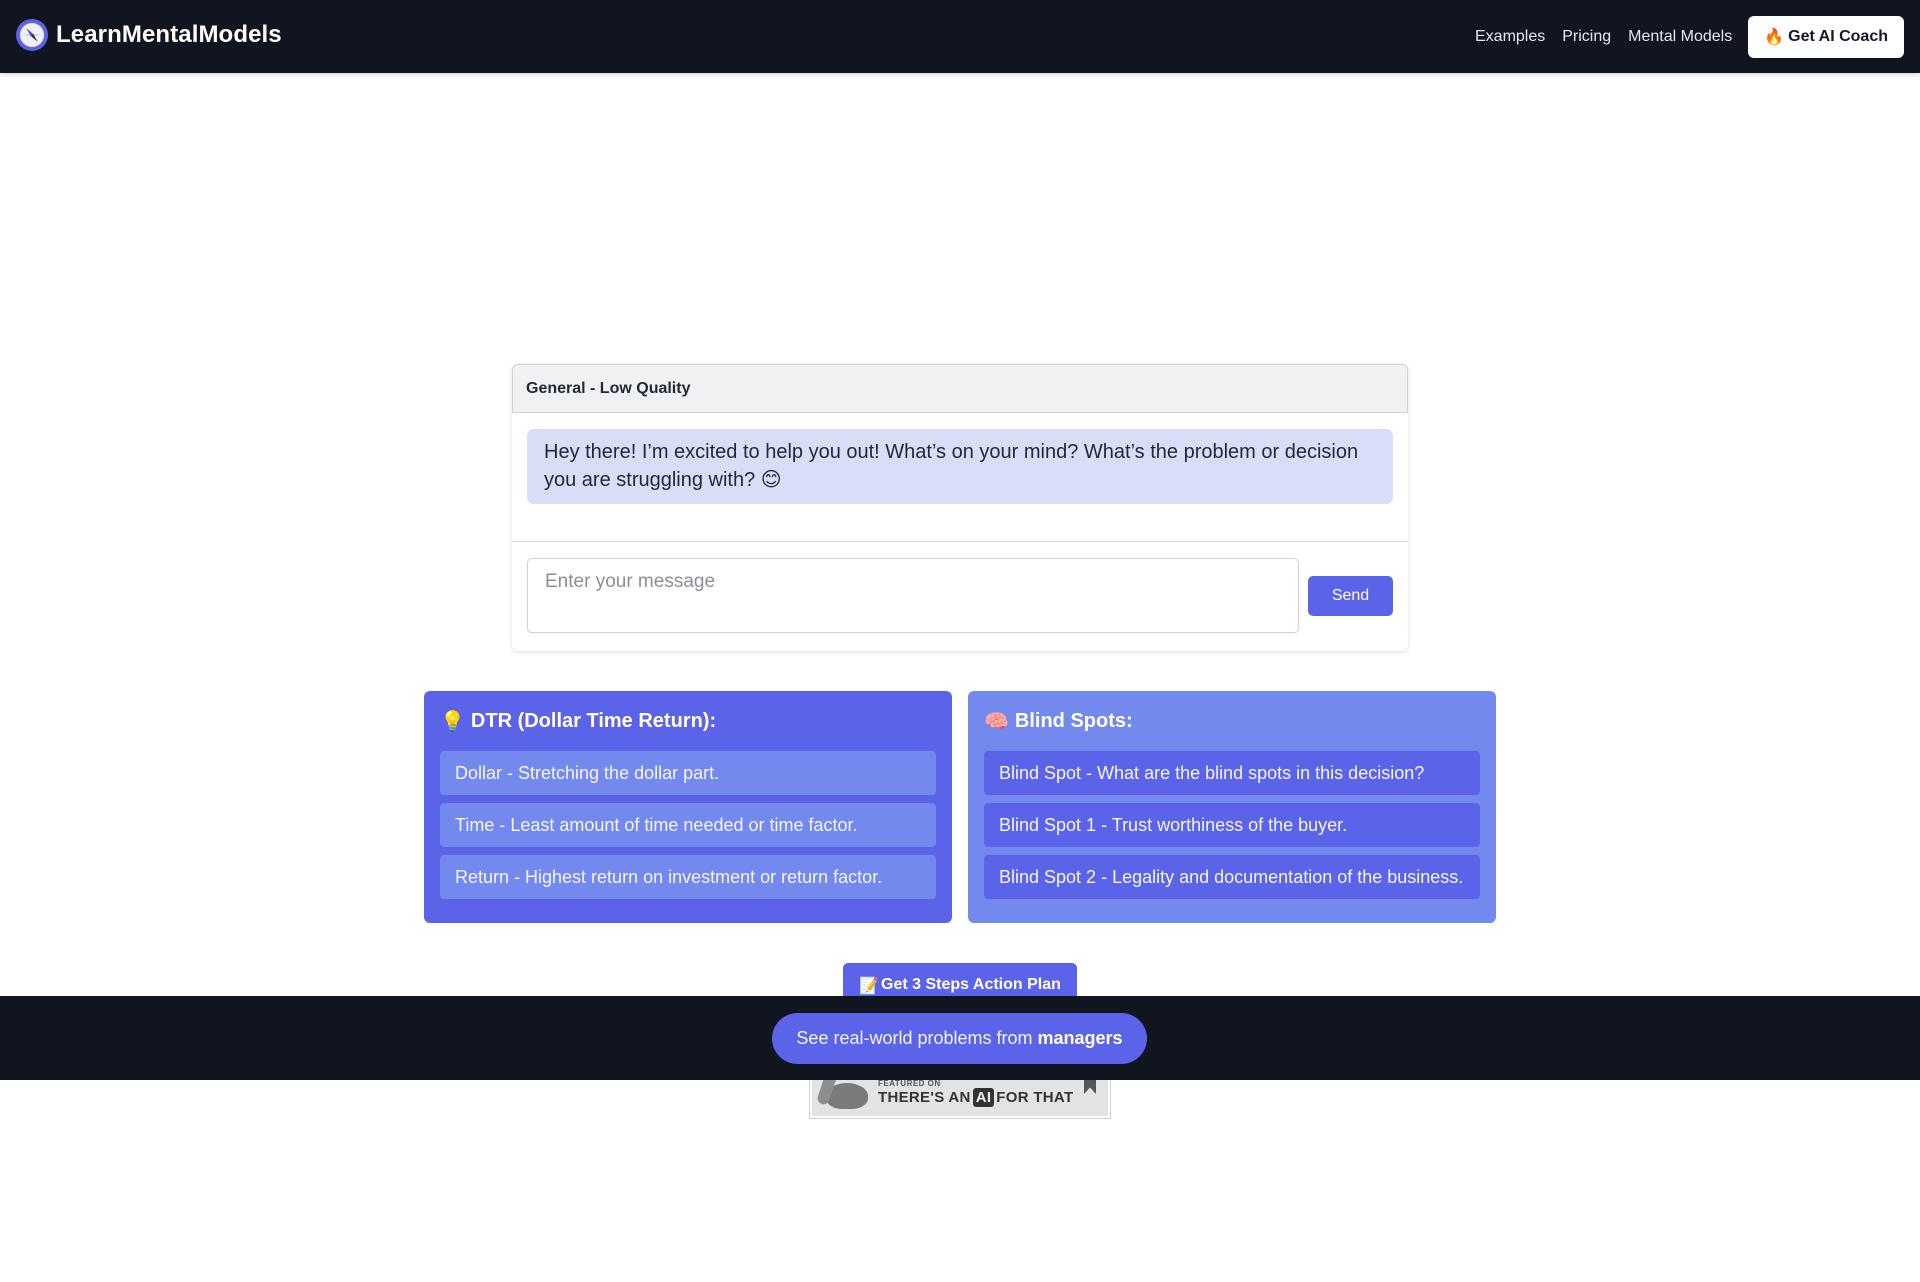 The image size is (1920, 1282). I want to click on get-ai-coach-button: 🔥 Get AI Coach, so click(1826, 36).